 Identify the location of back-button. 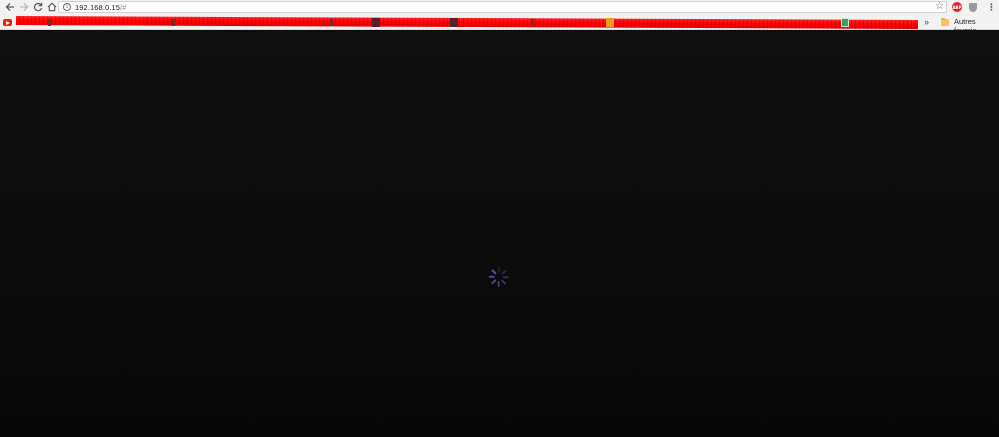
(10, 7).